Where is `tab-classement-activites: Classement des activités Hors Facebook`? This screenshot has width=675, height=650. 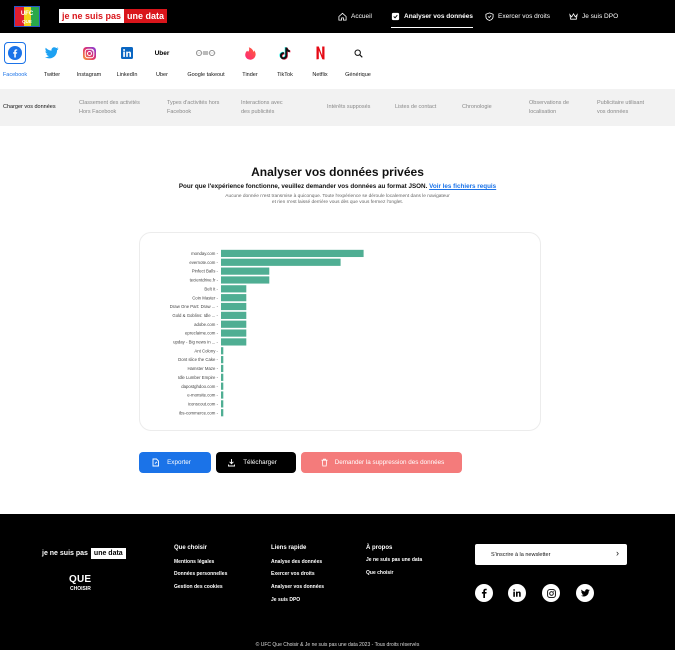 tab-classement-activites: Classement des activités Hors Facebook is located at coordinates (109, 107).